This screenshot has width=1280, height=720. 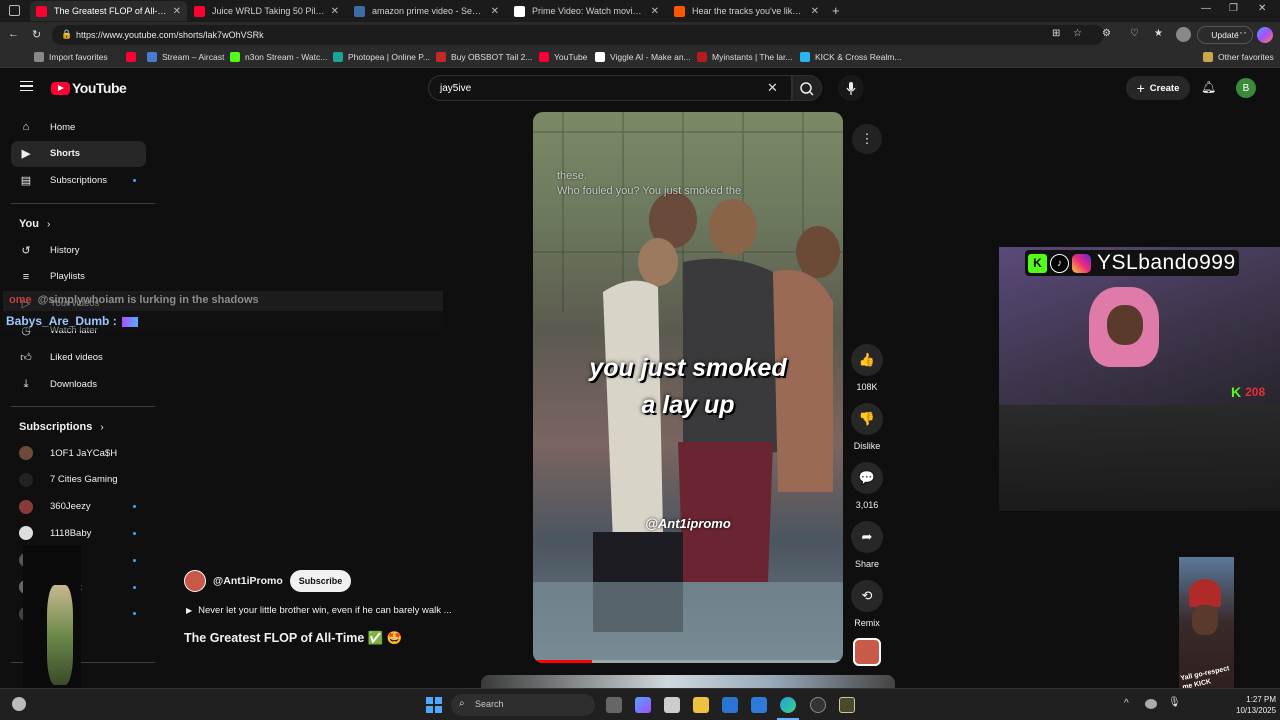 What do you see at coordinates (836, 10) in the screenshot?
I see `new-tab-button: +` at bounding box center [836, 10].